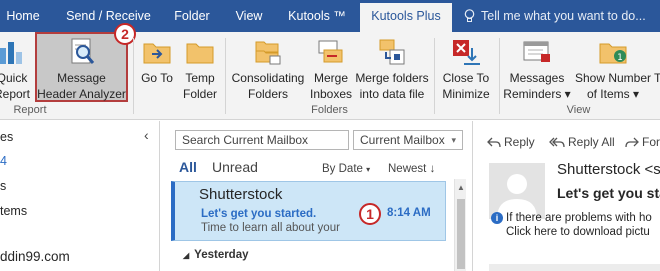 This screenshot has height=271, width=660. What do you see at coordinates (537, 68) in the screenshot?
I see `messages-reminders-button: Messages Reminders ▾` at bounding box center [537, 68].